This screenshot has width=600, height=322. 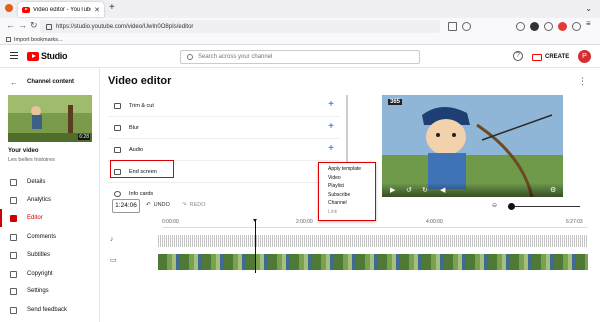 I want to click on subtitles-icon, so click(x=13, y=255).